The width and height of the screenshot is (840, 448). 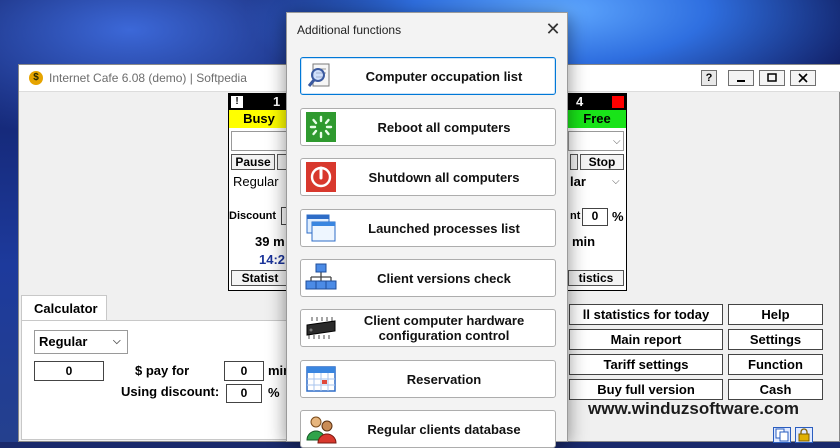 I want to click on computer-occupation-list-button: Computer occupation list, so click(x=428, y=76).